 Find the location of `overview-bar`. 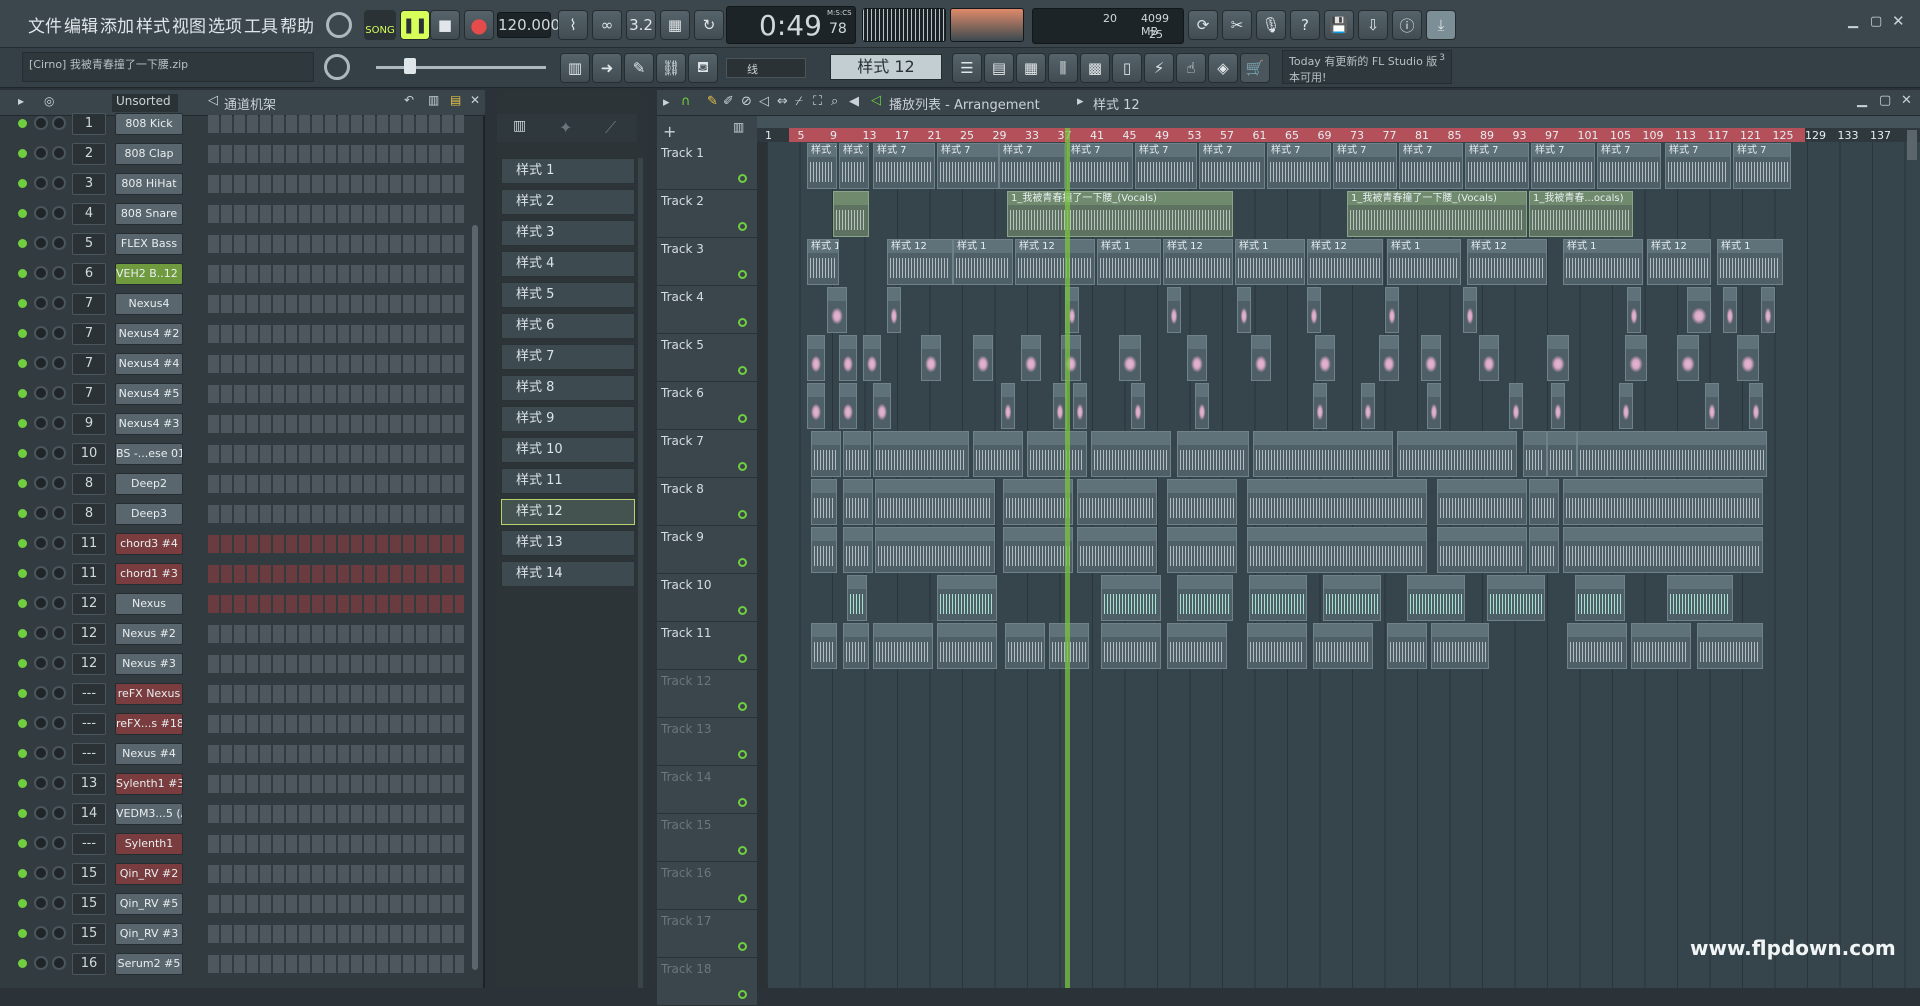

overview-bar is located at coordinates (1338, 122).